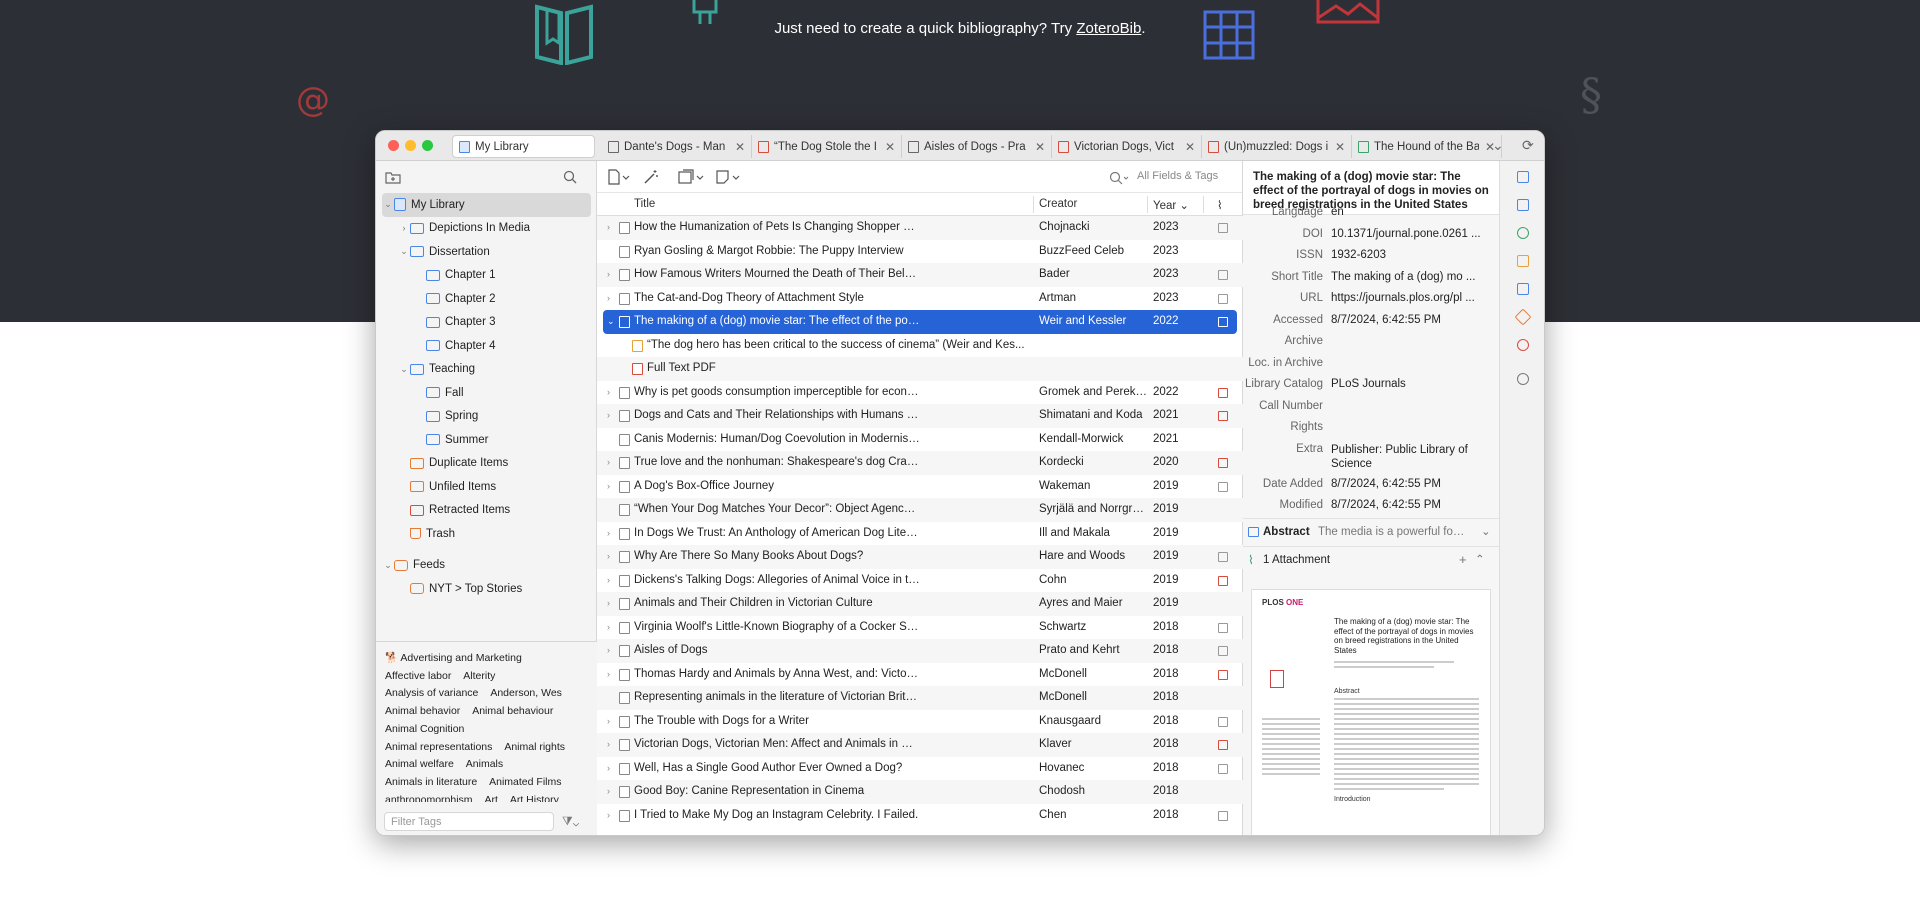  I want to click on new-collection-icon, so click(393, 177).